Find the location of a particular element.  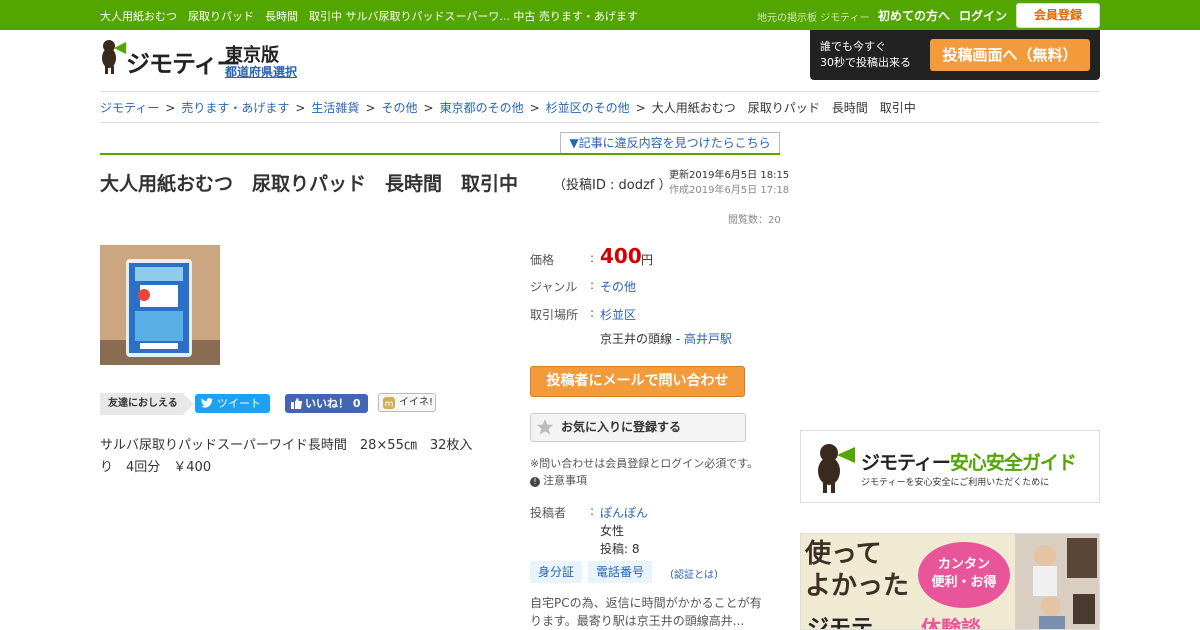

report-violation-link: ▼記事に違反内容を見つけたらこちら is located at coordinates (670, 143).